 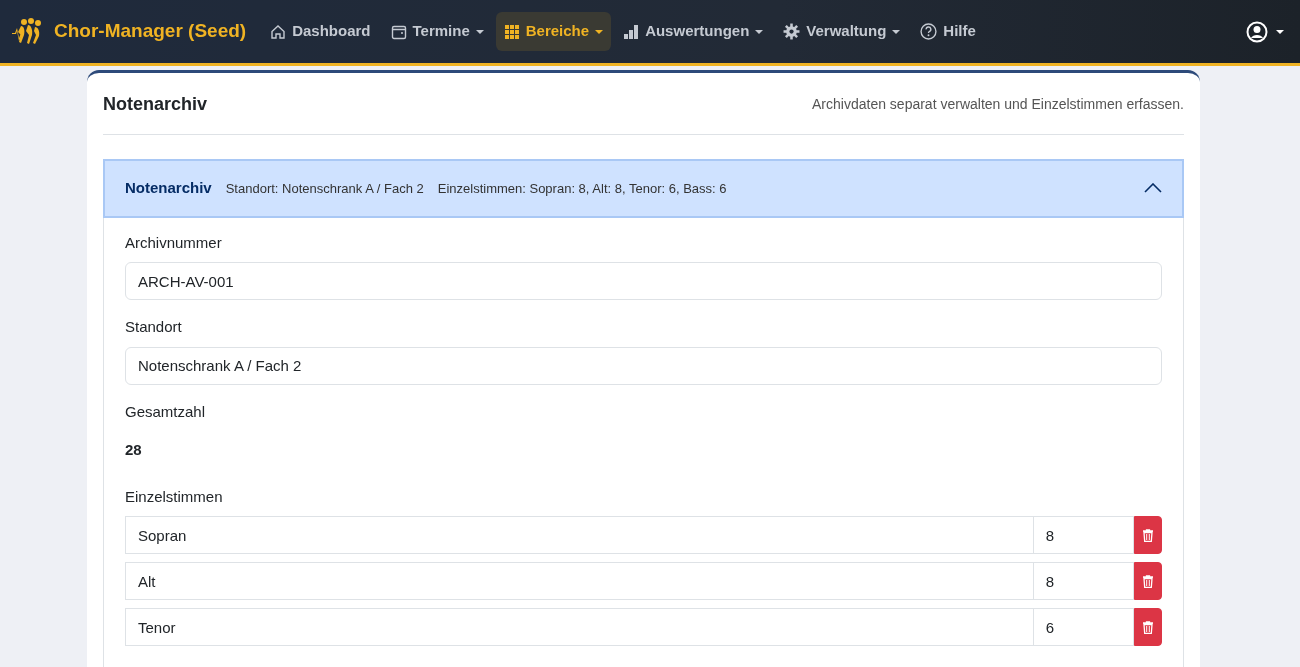 I want to click on caret-icon, so click(x=1280, y=31).